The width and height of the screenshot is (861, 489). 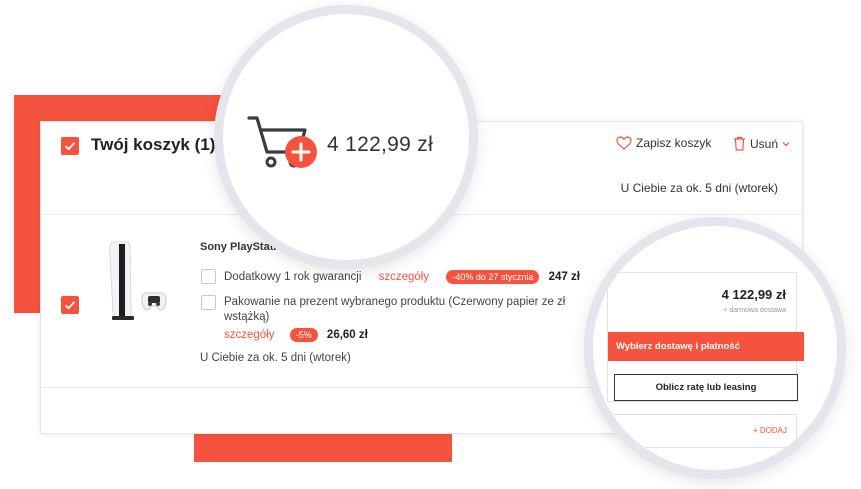 I want to click on save-cart-button: Zapisz koszyk, so click(x=663, y=143).